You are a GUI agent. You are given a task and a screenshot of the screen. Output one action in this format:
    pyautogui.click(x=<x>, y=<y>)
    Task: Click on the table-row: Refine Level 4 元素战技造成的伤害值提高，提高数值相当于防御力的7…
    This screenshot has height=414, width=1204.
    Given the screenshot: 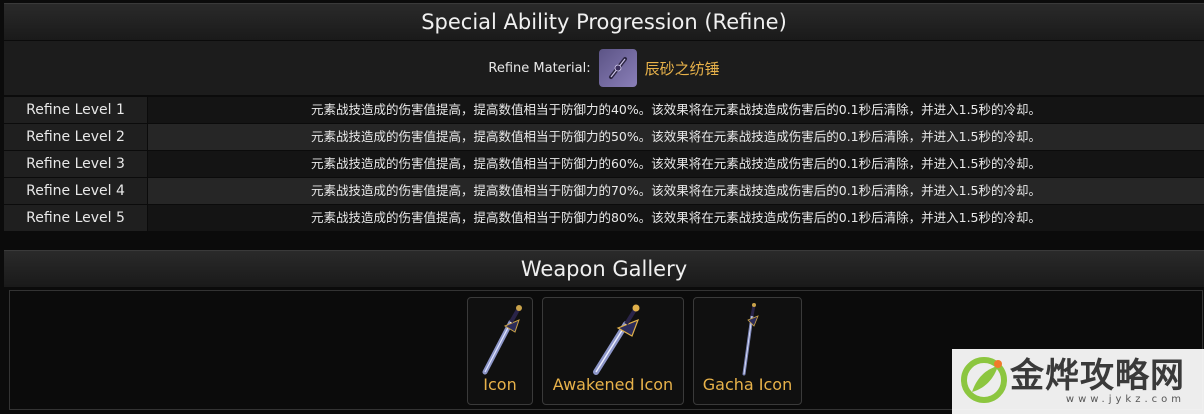 What is the action you would take?
    pyautogui.click(x=604, y=190)
    